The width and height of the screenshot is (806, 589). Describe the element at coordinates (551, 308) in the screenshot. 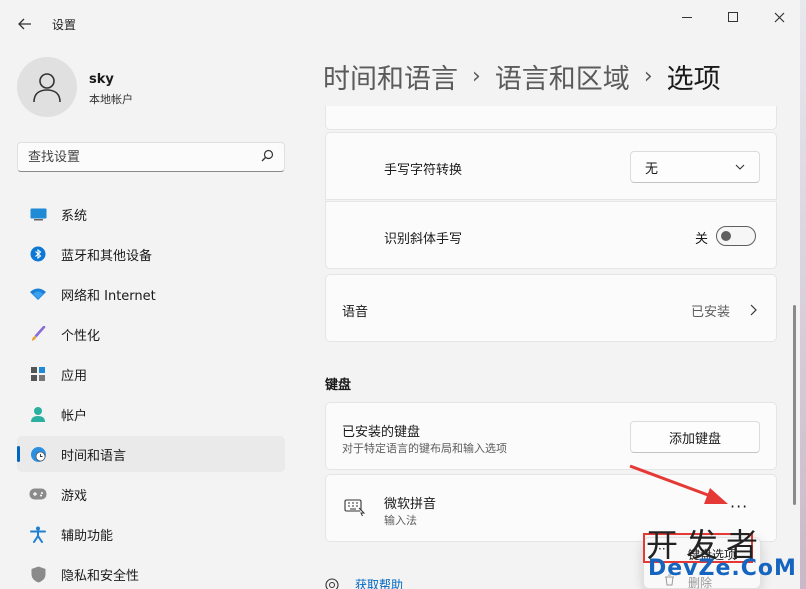

I see `speech-card: 语音 已安装` at that location.